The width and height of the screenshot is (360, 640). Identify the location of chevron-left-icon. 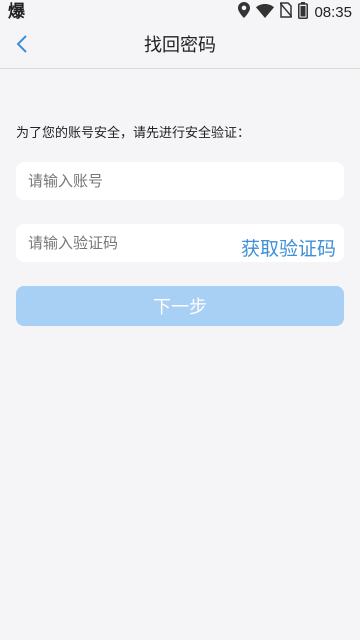
(22, 46).